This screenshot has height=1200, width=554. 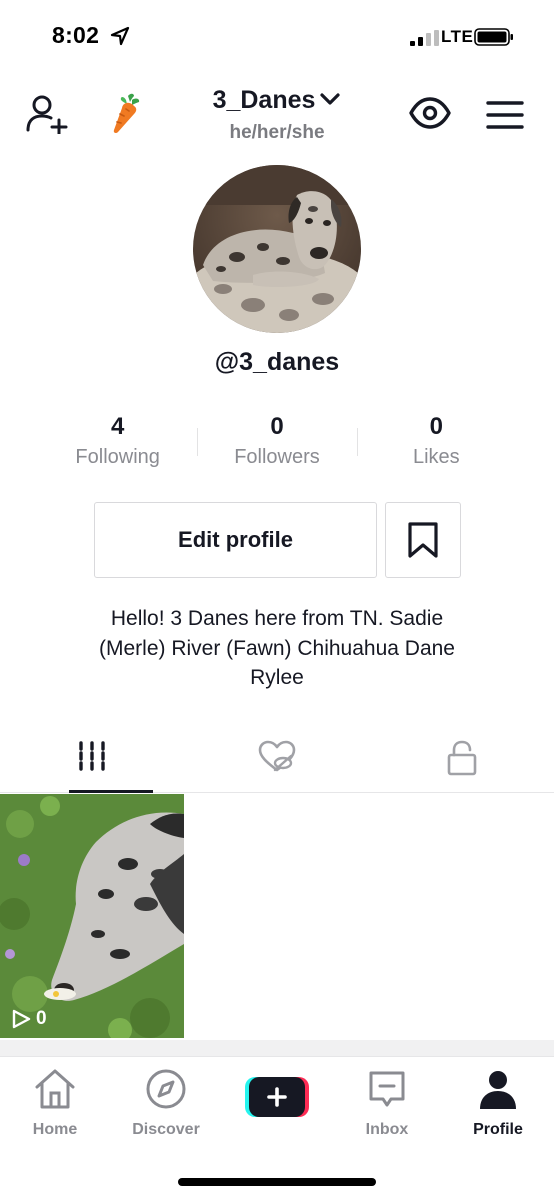 I want to click on home-icon, so click(x=55, y=1089).